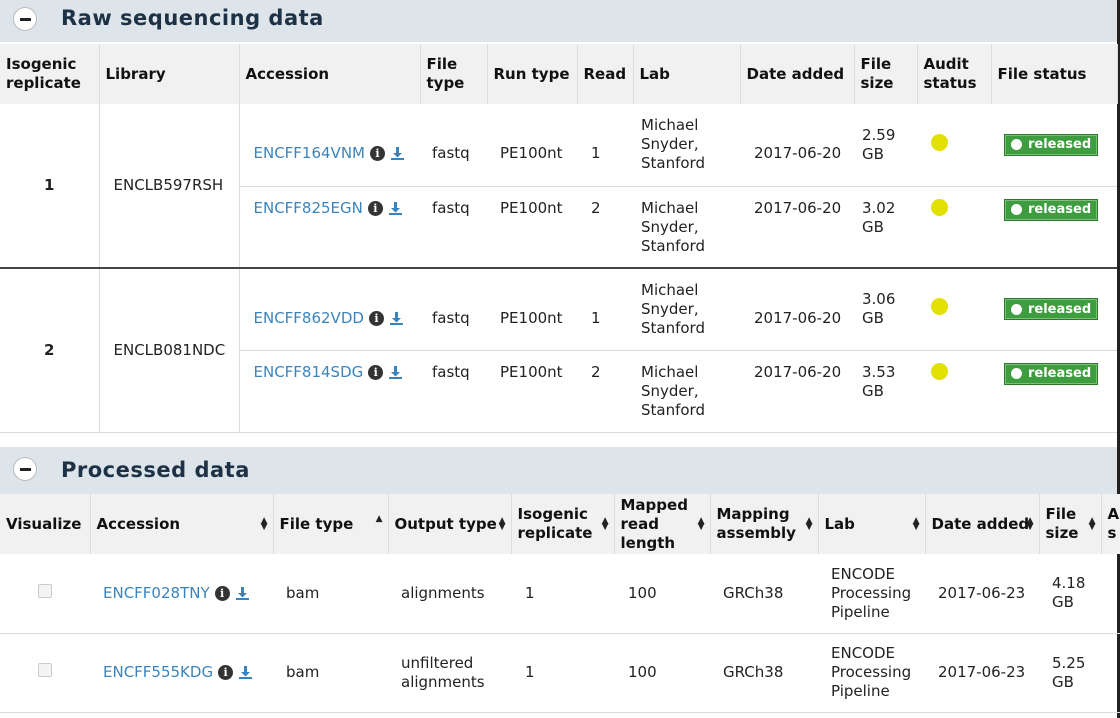 Image resolution: width=1120 pixels, height=718 pixels. Describe the element at coordinates (182, 524) in the screenshot. I see `header-accession: Accession ▲ ▼` at that location.